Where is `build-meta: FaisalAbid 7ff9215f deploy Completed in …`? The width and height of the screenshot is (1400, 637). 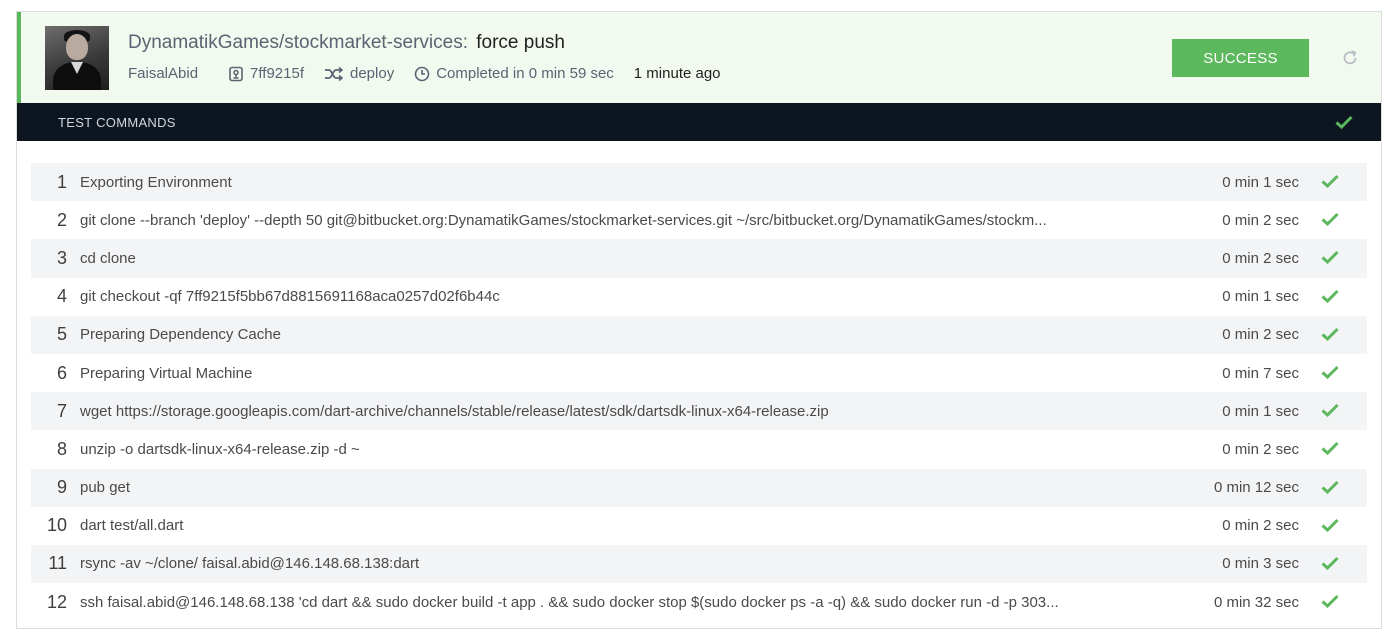 build-meta: FaisalAbid 7ff9215f deploy Completed in … is located at coordinates (424, 74).